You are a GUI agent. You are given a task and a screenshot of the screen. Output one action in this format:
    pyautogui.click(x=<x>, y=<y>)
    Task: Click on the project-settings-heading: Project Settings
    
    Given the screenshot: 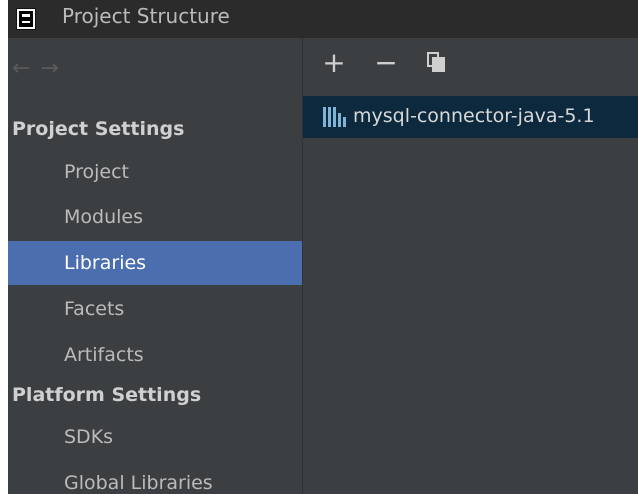 What is the action you would take?
    pyautogui.click(x=98, y=129)
    